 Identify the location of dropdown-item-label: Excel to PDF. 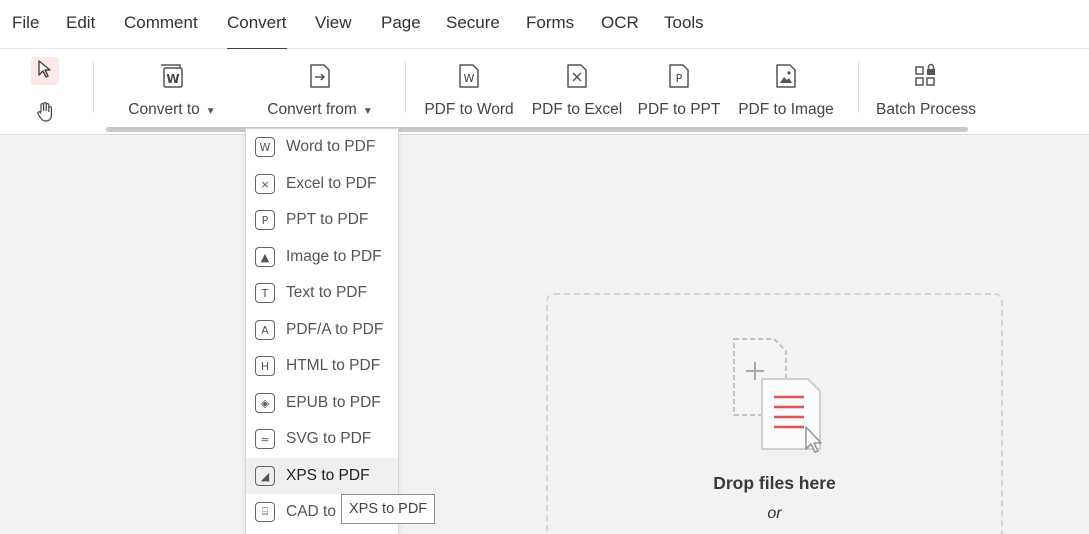
(331, 183).